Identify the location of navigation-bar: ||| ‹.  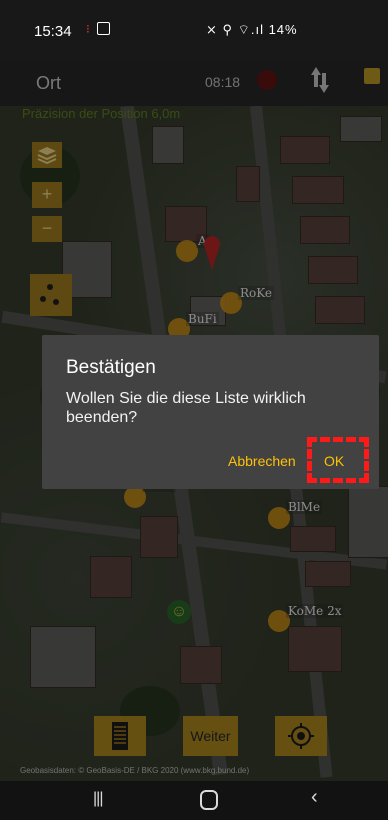
(194, 800).